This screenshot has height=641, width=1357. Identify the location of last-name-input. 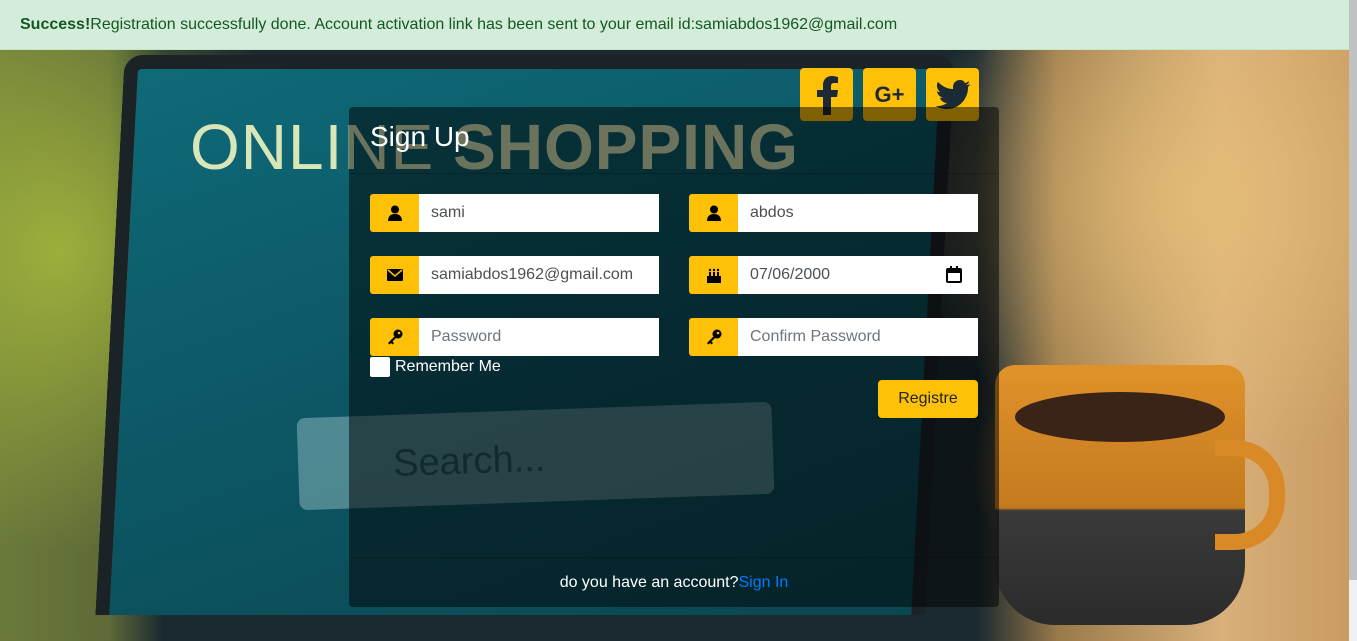
(858, 213).